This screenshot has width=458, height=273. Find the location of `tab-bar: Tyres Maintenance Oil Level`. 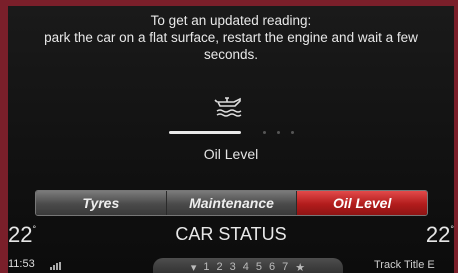

tab-bar: Tyres Maintenance Oil Level is located at coordinates (231, 203).